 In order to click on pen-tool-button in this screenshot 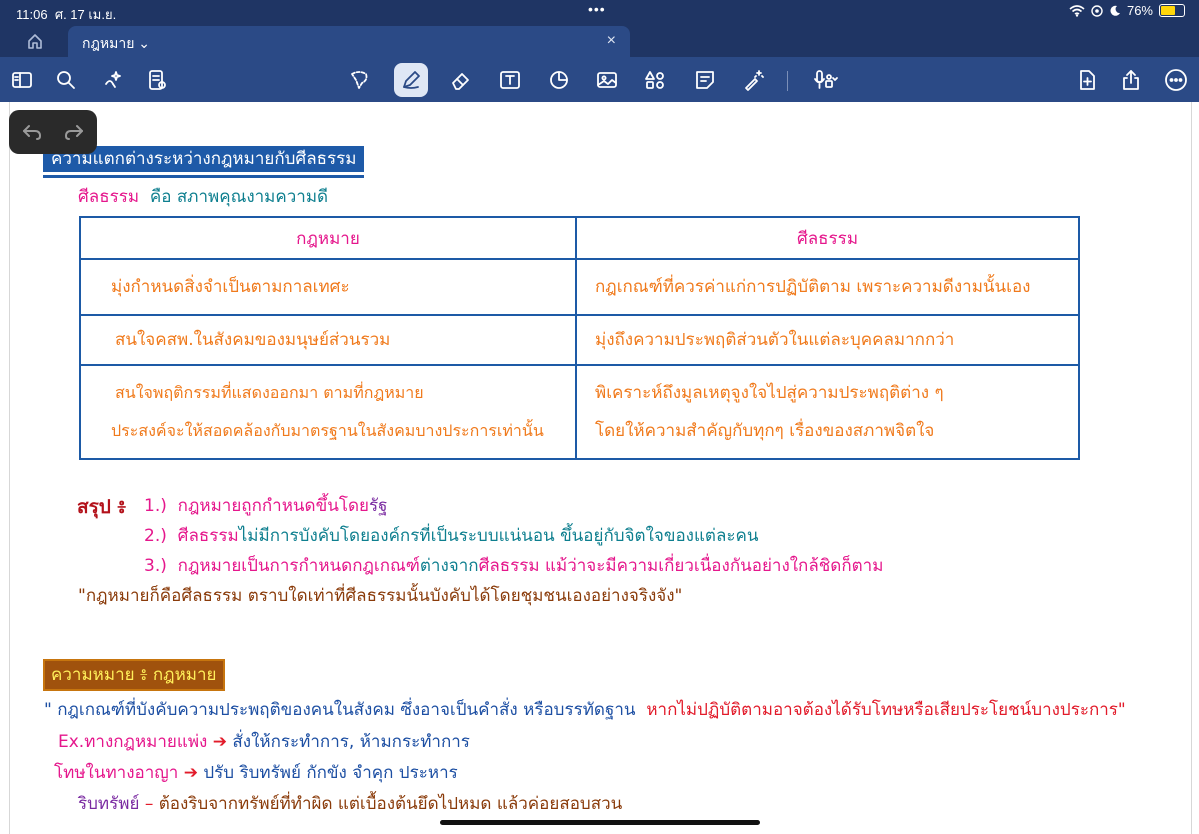, I will do `click(411, 80)`.